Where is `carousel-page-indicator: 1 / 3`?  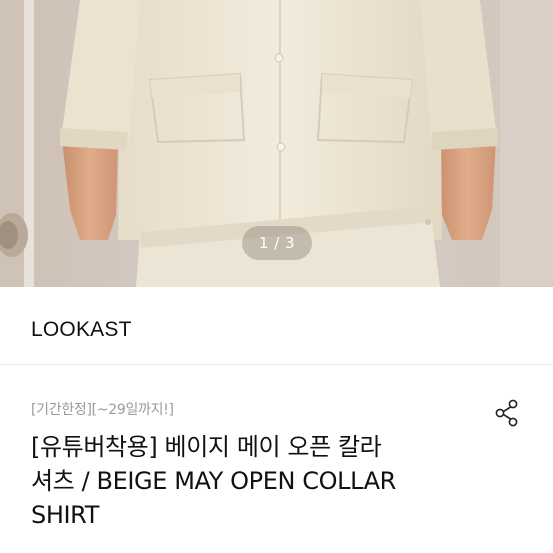
carousel-page-indicator: 1 / 3 is located at coordinates (277, 243).